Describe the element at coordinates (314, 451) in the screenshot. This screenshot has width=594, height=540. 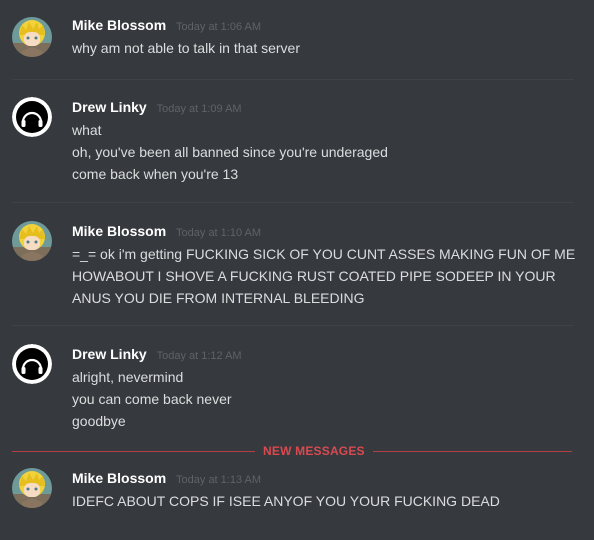
I see `new-messages-label: NEW MESSAGES` at that location.